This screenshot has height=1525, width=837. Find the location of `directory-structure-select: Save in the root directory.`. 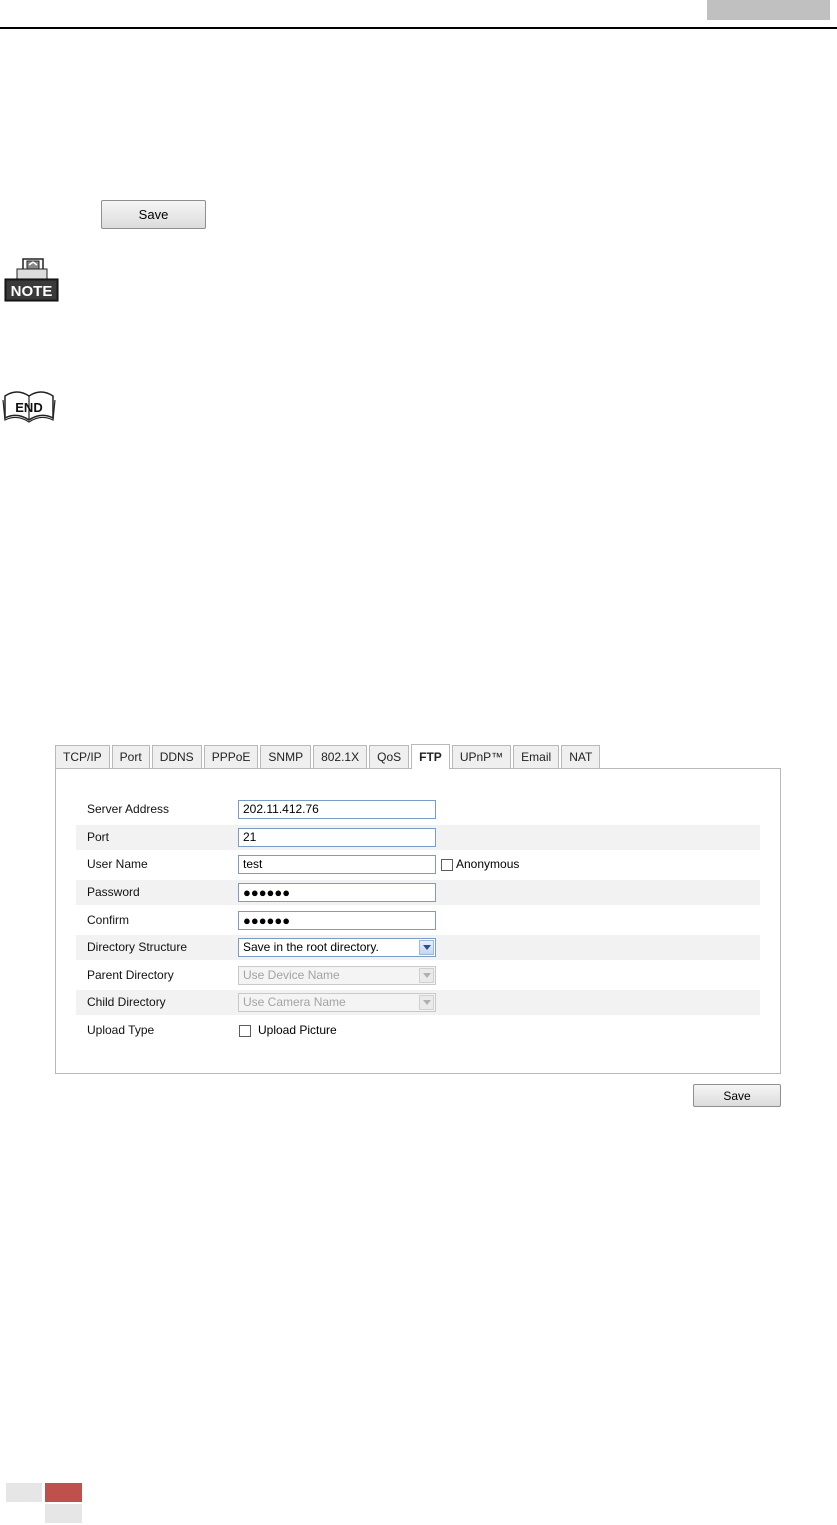

directory-structure-select: Save in the root directory. is located at coordinates (337, 947).